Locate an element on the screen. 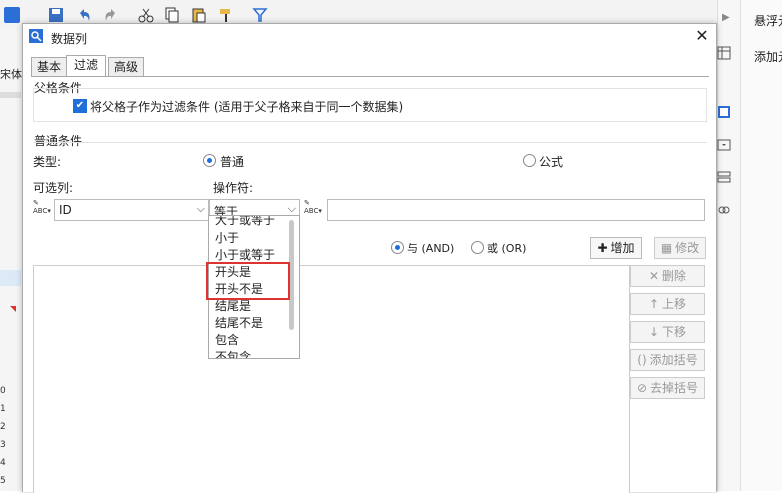  row-number: 0 is located at coordinates (3, 391).